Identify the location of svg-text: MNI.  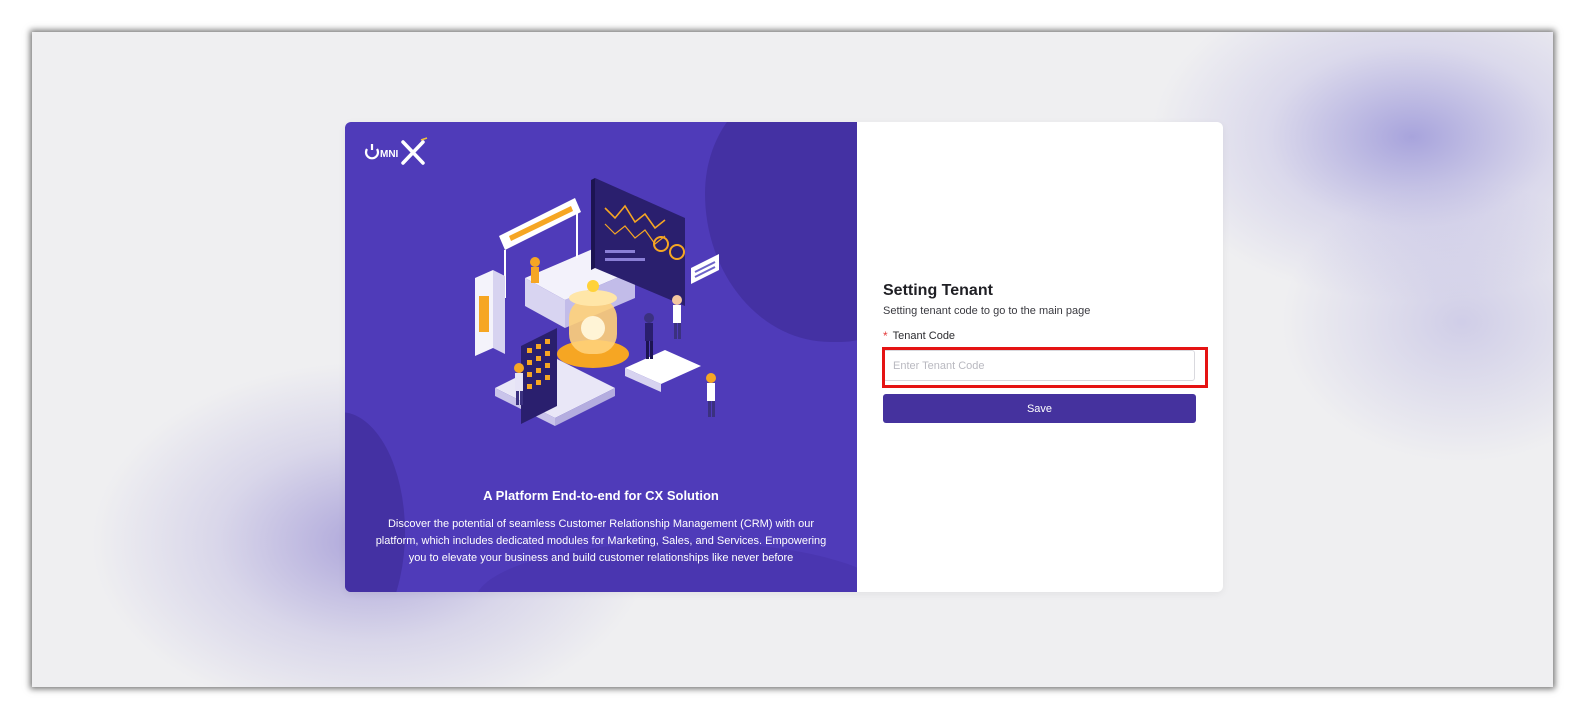
(389, 154).